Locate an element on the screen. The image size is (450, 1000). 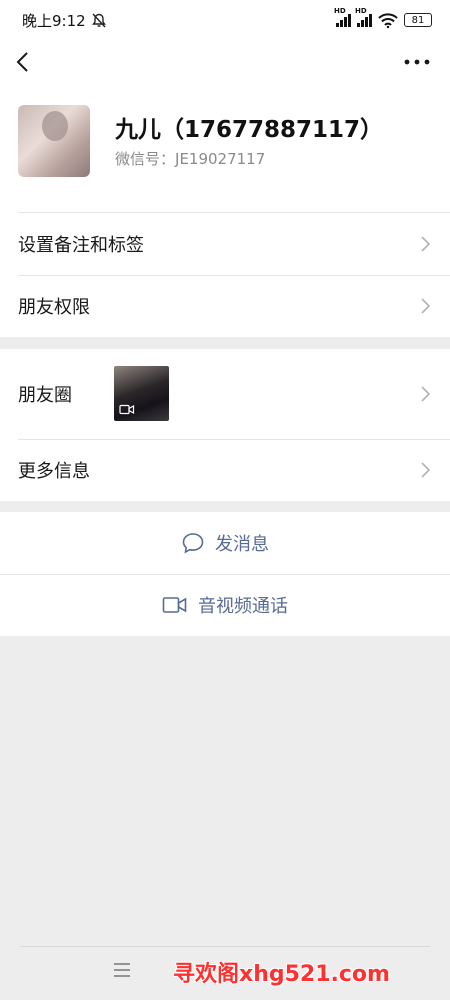
status-left: 晚上9:12 is located at coordinates (64, 20).